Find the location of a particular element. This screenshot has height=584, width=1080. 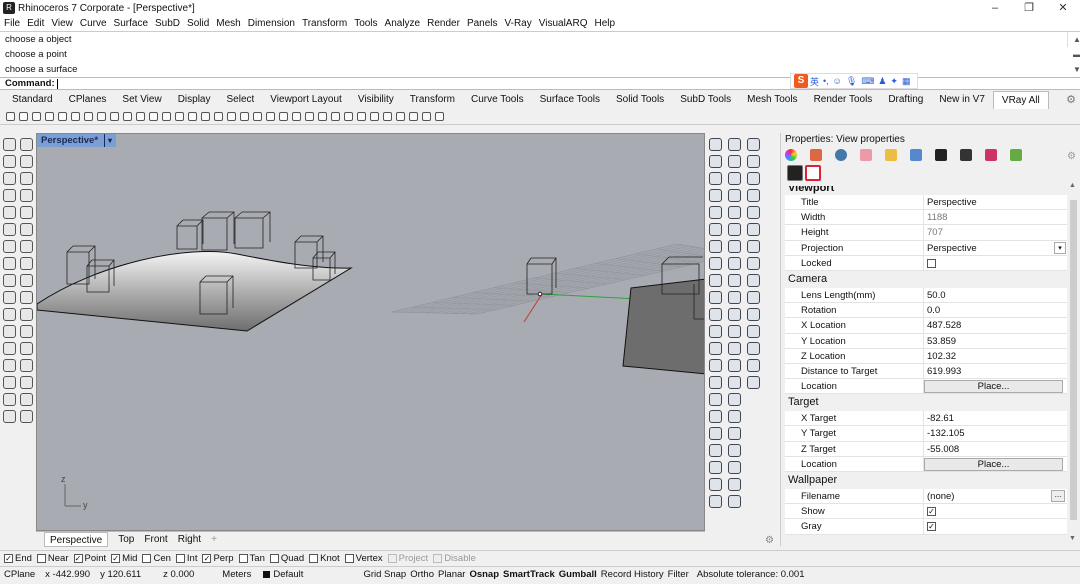

menu-dimension: Dimension is located at coordinates (271, 23).